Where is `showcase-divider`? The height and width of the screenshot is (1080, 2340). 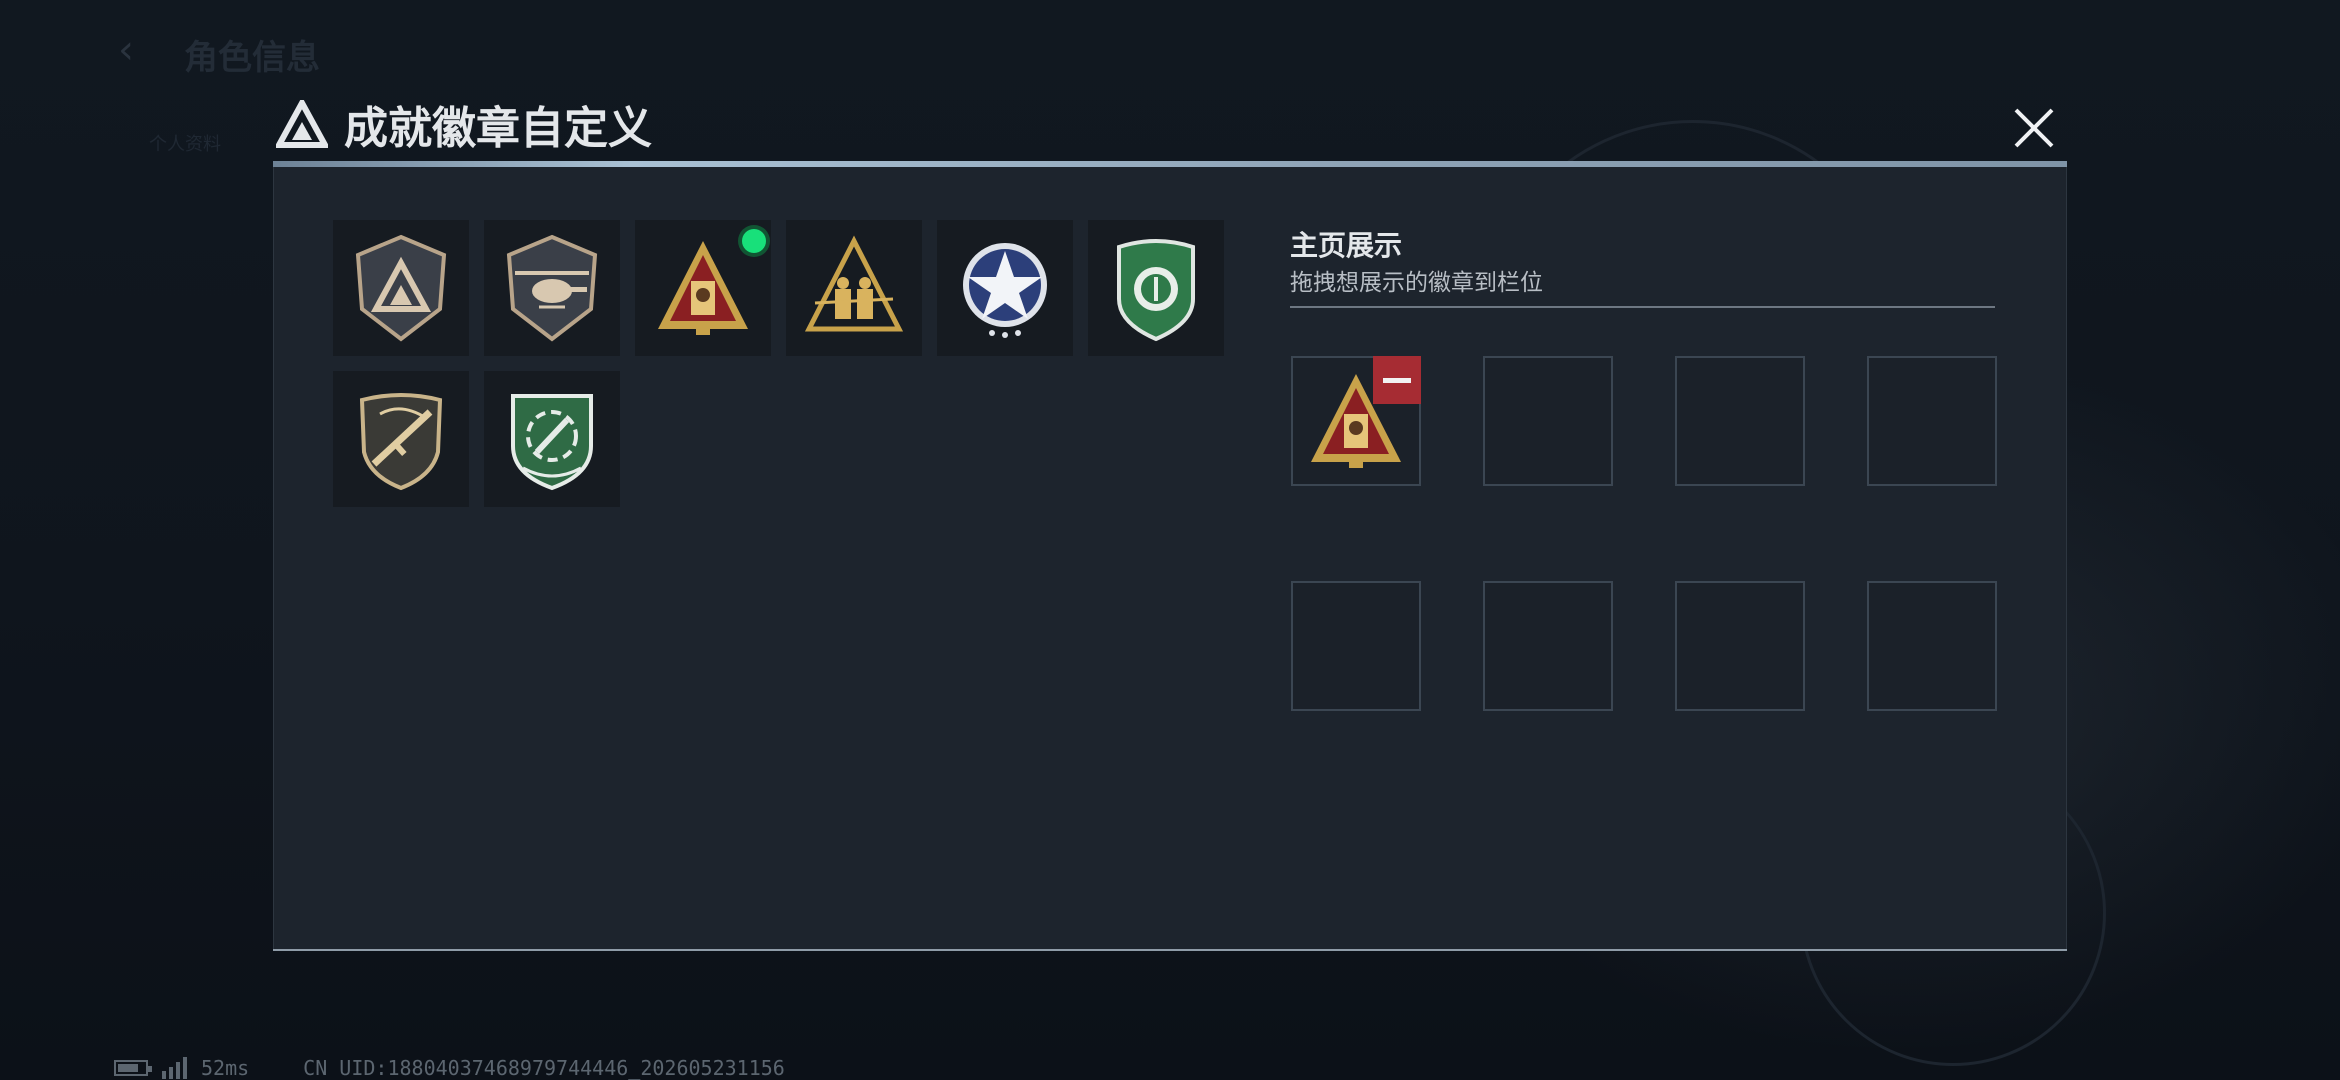 showcase-divider is located at coordinates (1642, 307).